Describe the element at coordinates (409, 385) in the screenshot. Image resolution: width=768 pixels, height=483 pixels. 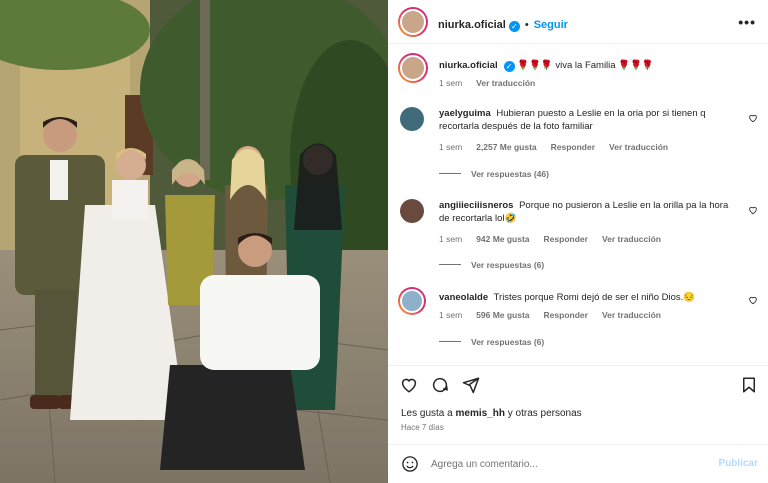
I see `heart-icon` at that location.